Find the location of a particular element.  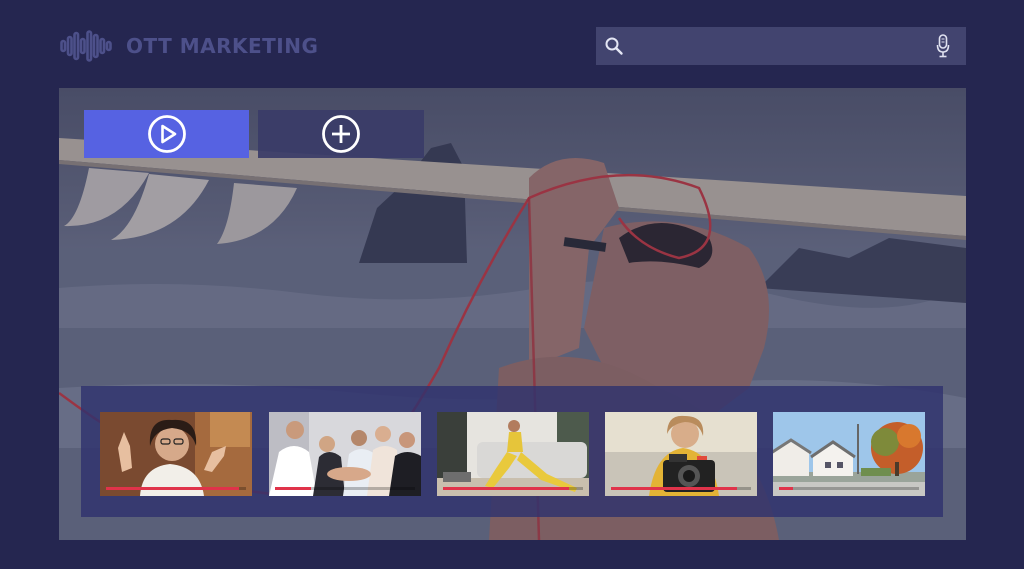

search-bar is located at coordinates (781, 46).